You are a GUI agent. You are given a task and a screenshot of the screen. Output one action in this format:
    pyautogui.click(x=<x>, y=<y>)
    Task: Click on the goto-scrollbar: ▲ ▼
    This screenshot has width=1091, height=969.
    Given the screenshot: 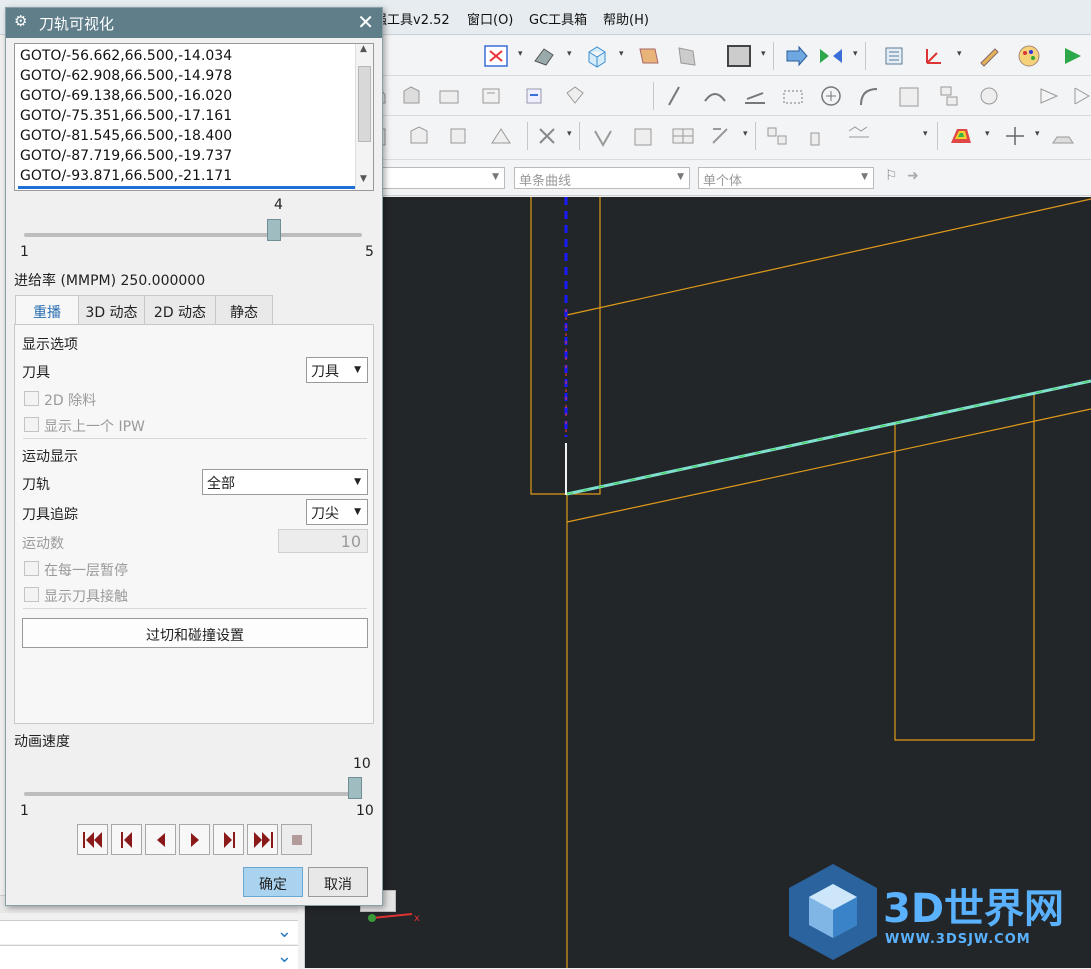 What is the action you would take?
    pyautogui.click(x=364, y=117)
    